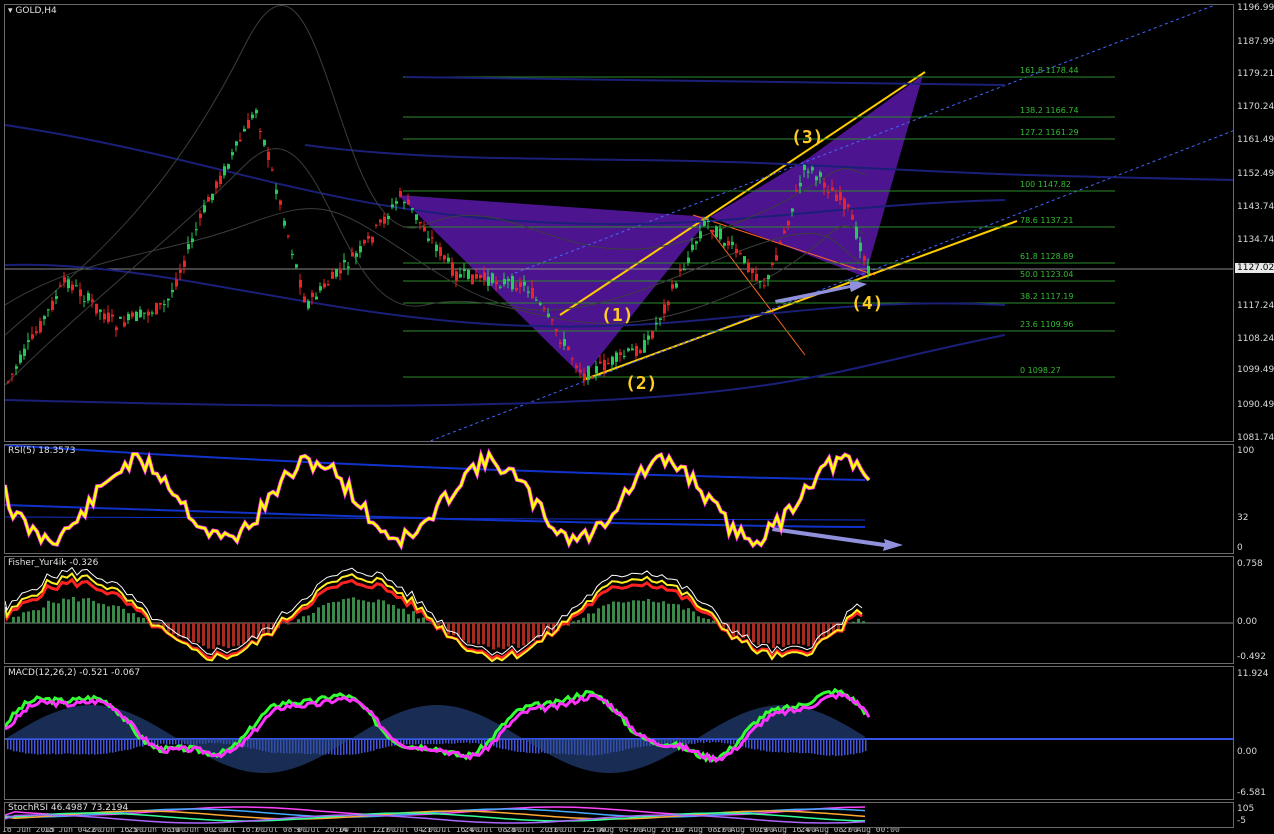 Image resolution: width=1274 pixels, height=834 pixels. What do you see at coordinates (1255, 107) in the screenshot?
I see `price-tick: 1170.24` at bounding box center [1255, 107].